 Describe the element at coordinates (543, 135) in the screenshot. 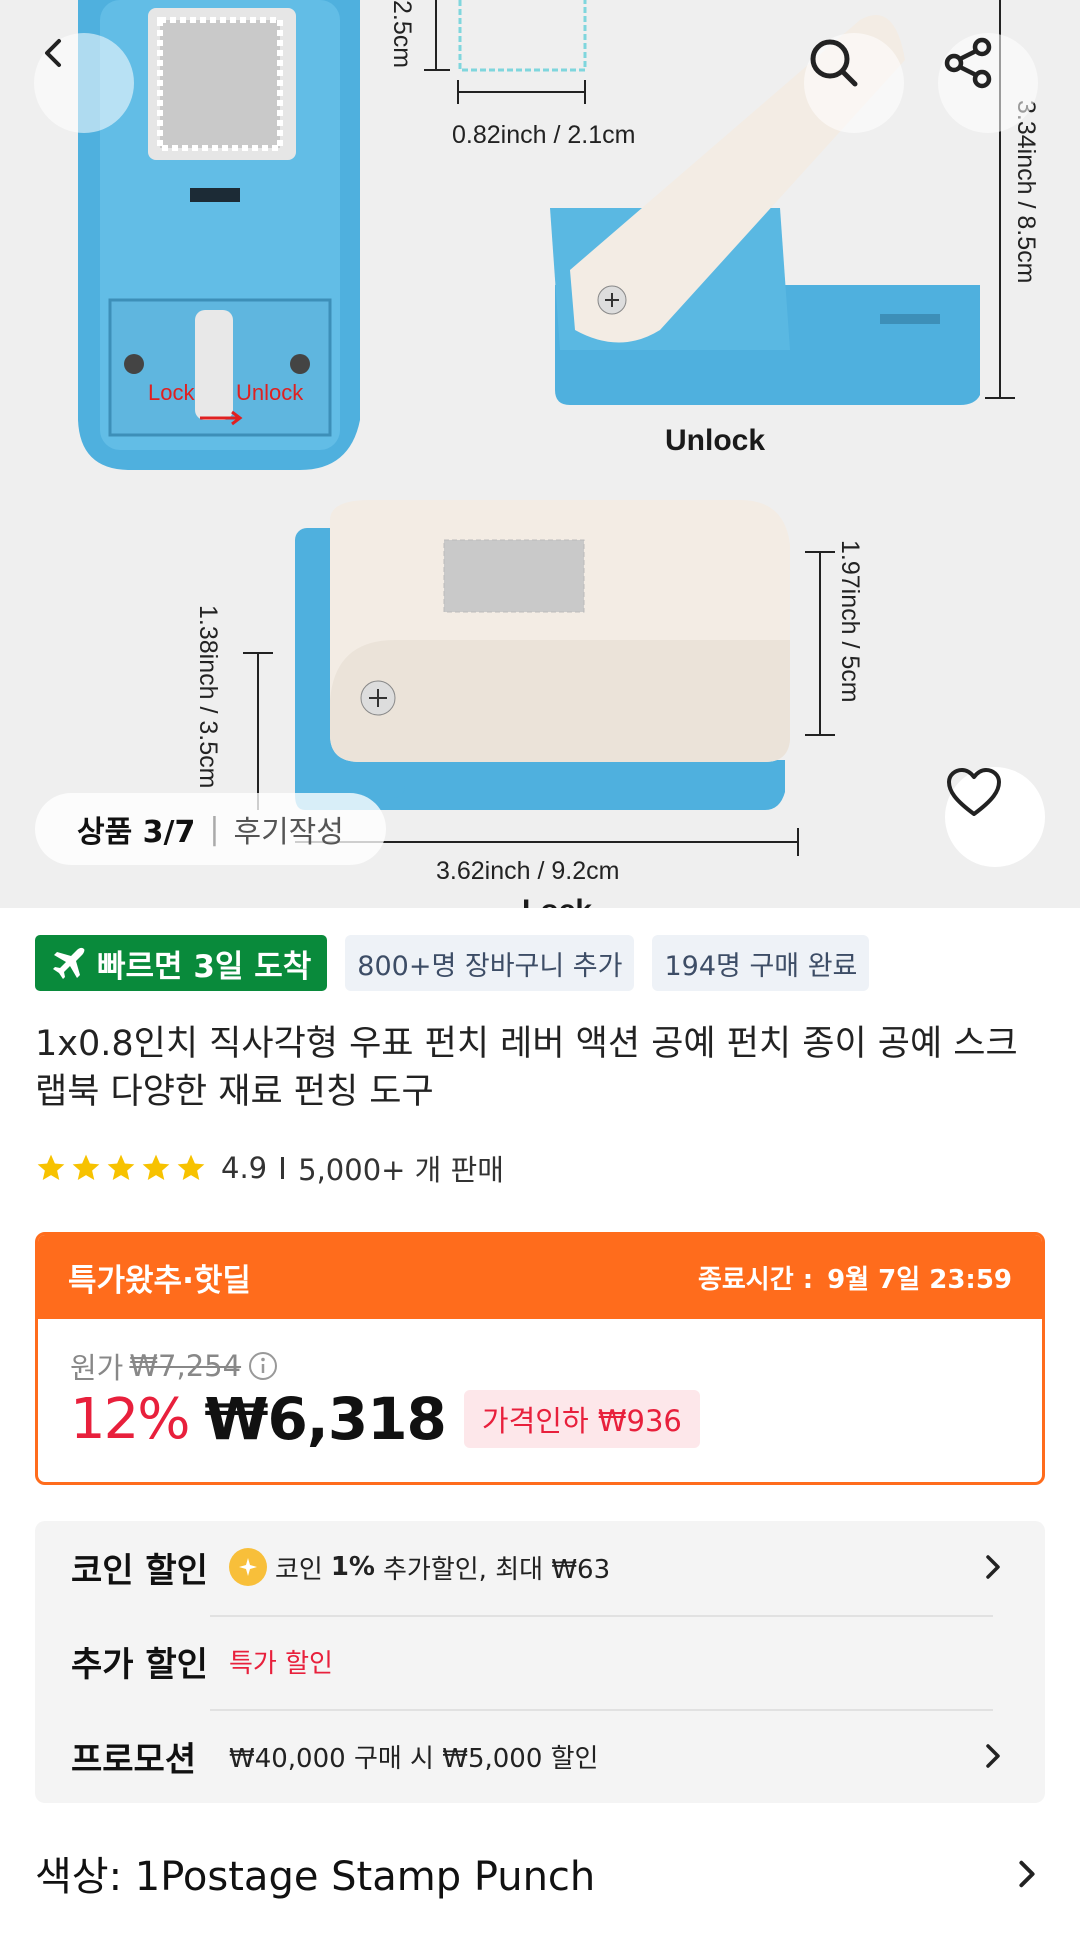

I see `svg-text: 0.82inch / 2.1cm` at that location.